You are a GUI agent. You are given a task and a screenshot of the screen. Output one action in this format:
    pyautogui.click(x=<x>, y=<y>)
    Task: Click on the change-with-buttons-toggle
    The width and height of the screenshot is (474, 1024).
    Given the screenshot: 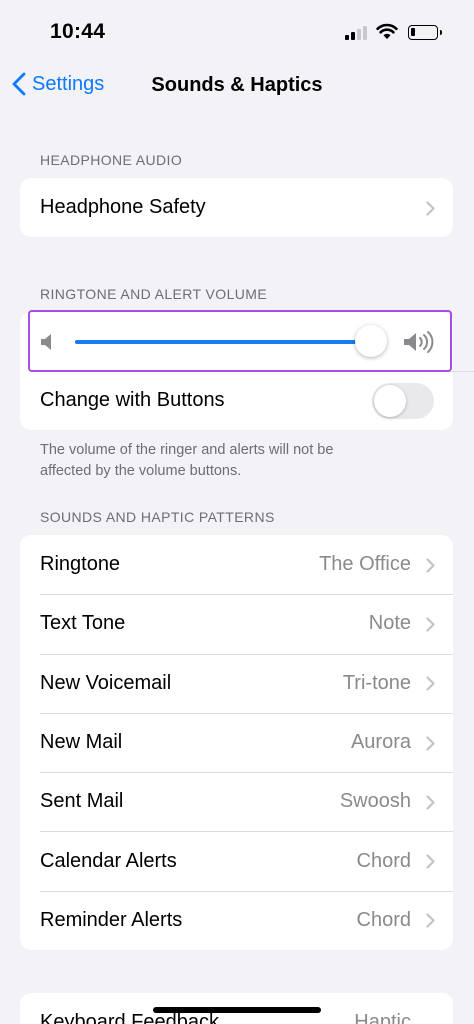 What is the action you would take?
    pyautogui.click(x=403, y=401)
    